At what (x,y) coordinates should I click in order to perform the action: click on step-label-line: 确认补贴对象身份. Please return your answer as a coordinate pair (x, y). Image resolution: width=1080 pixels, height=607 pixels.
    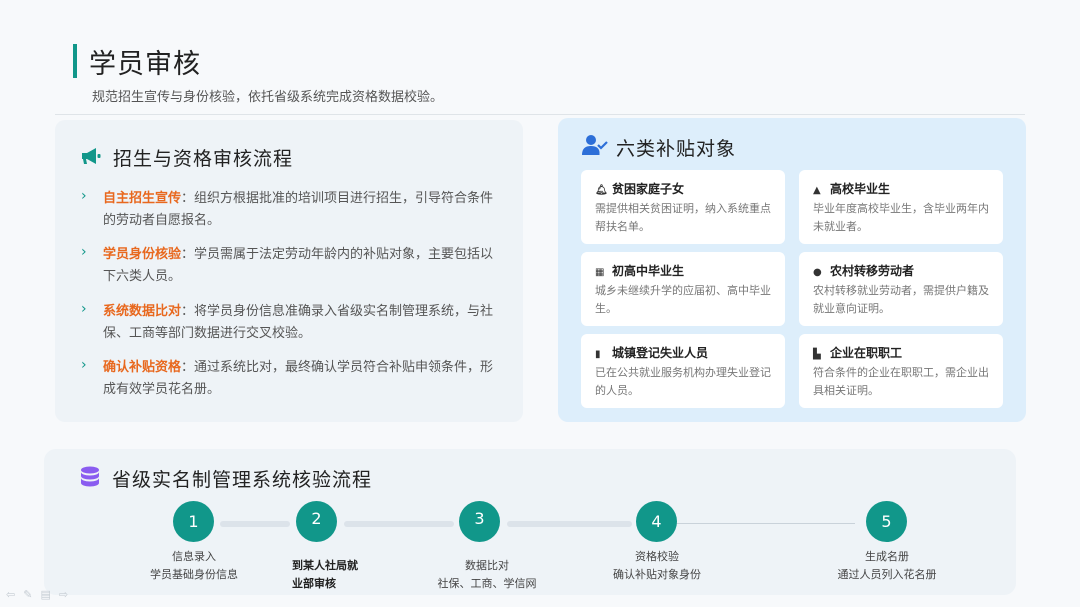
    Looking at the image, I should click on (657, 574).